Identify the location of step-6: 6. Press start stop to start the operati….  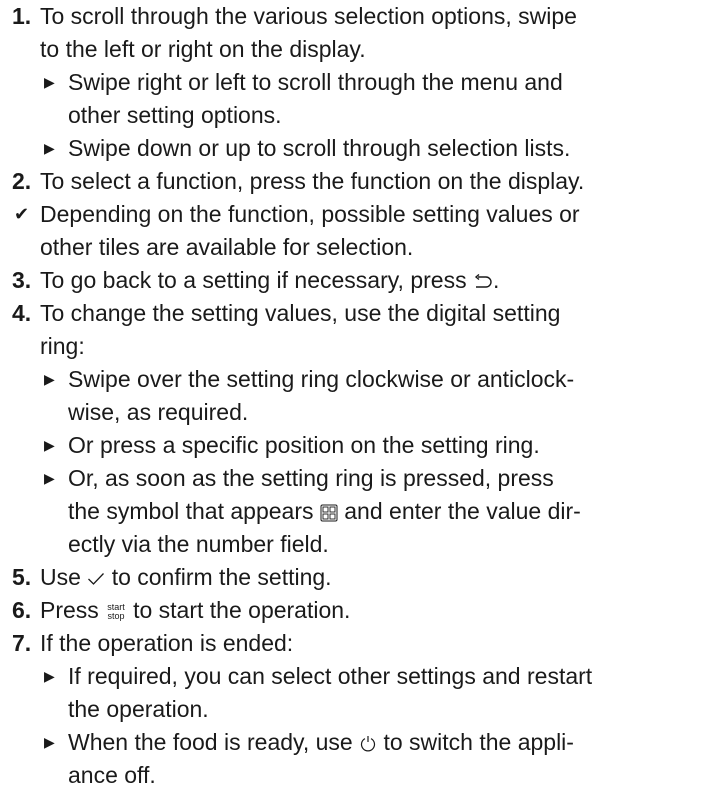
(356, 610).